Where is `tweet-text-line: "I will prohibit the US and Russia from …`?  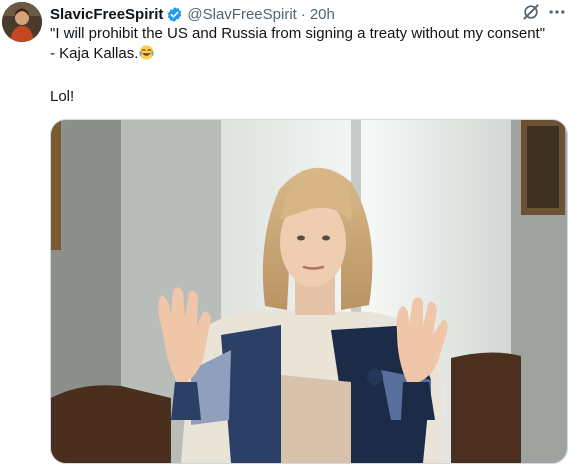 tweet-text-line: "I will prohibit the US and Russia from … is located at coordinates (298, 33).